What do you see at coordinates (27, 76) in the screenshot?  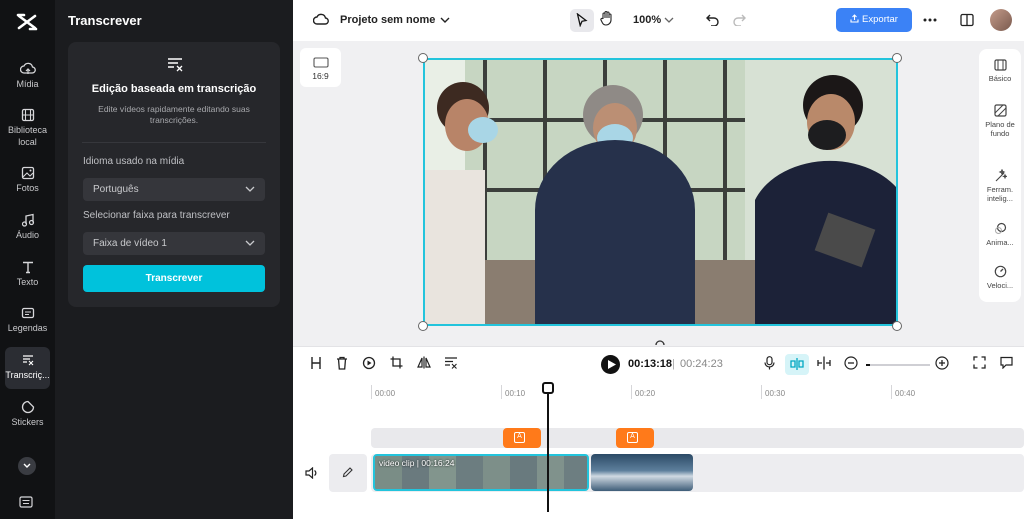 I see `nav-item-media: Mídia` at bounding box center [27, 76].